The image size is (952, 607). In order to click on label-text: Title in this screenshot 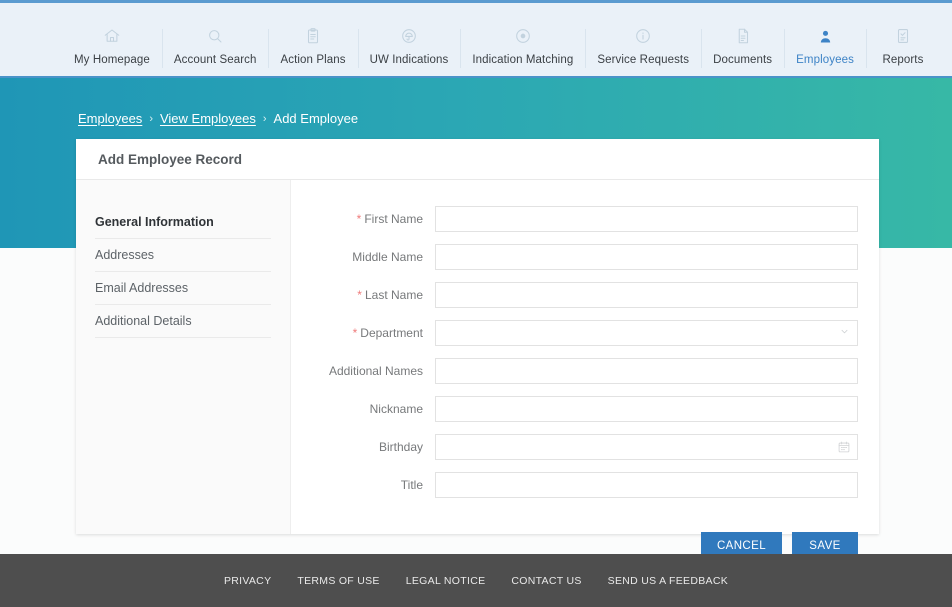, I will do `click(411, 485)`.